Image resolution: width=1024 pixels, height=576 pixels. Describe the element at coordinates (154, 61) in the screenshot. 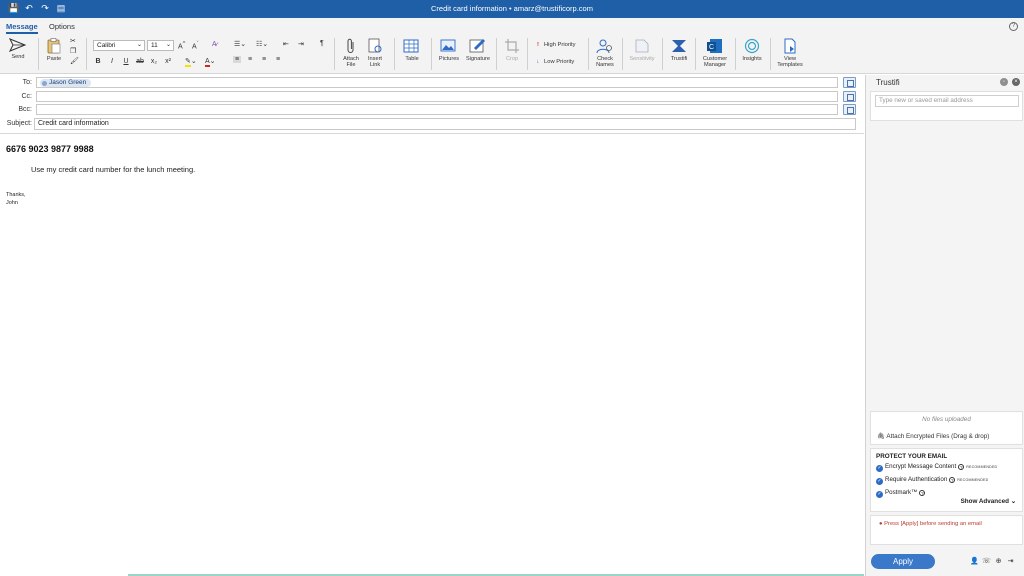

I see `subscript-button: x₂` at that location.